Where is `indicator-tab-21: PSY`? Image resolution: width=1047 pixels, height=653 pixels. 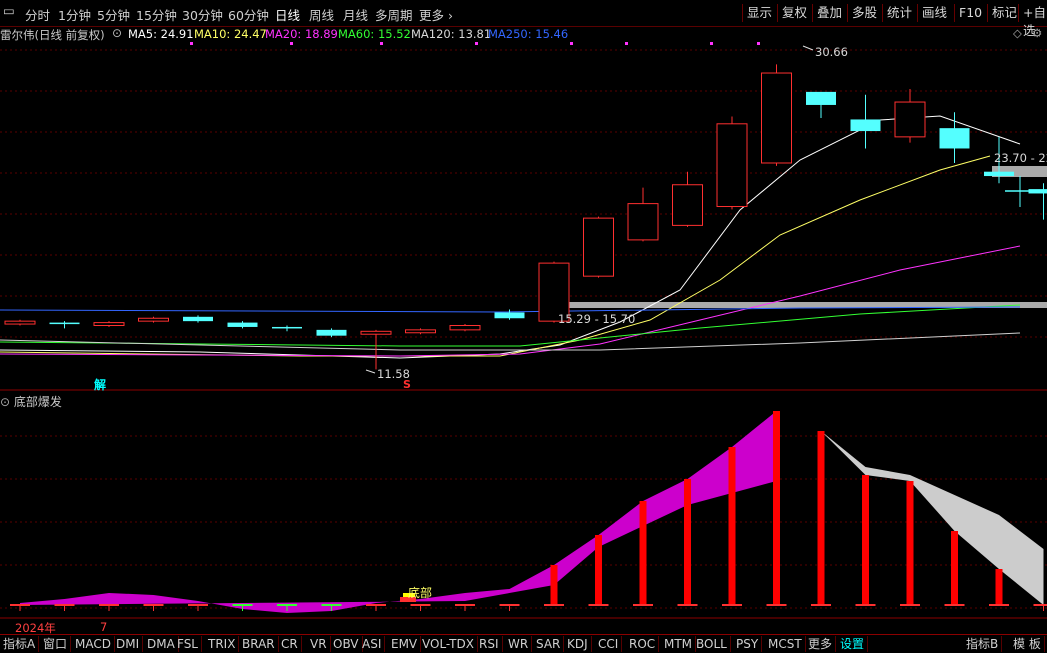 indicator-tab-21: PSY is located at coordinates (747, 644).